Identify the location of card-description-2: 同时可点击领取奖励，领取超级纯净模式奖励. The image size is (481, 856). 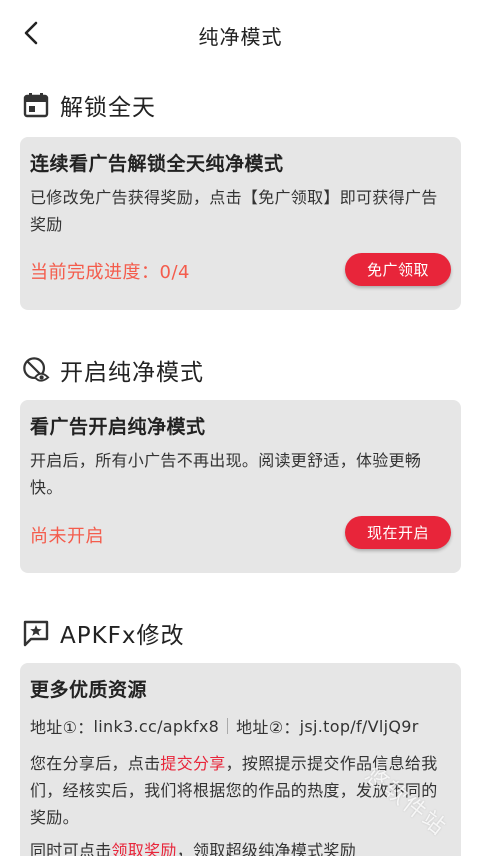
(240, 846).